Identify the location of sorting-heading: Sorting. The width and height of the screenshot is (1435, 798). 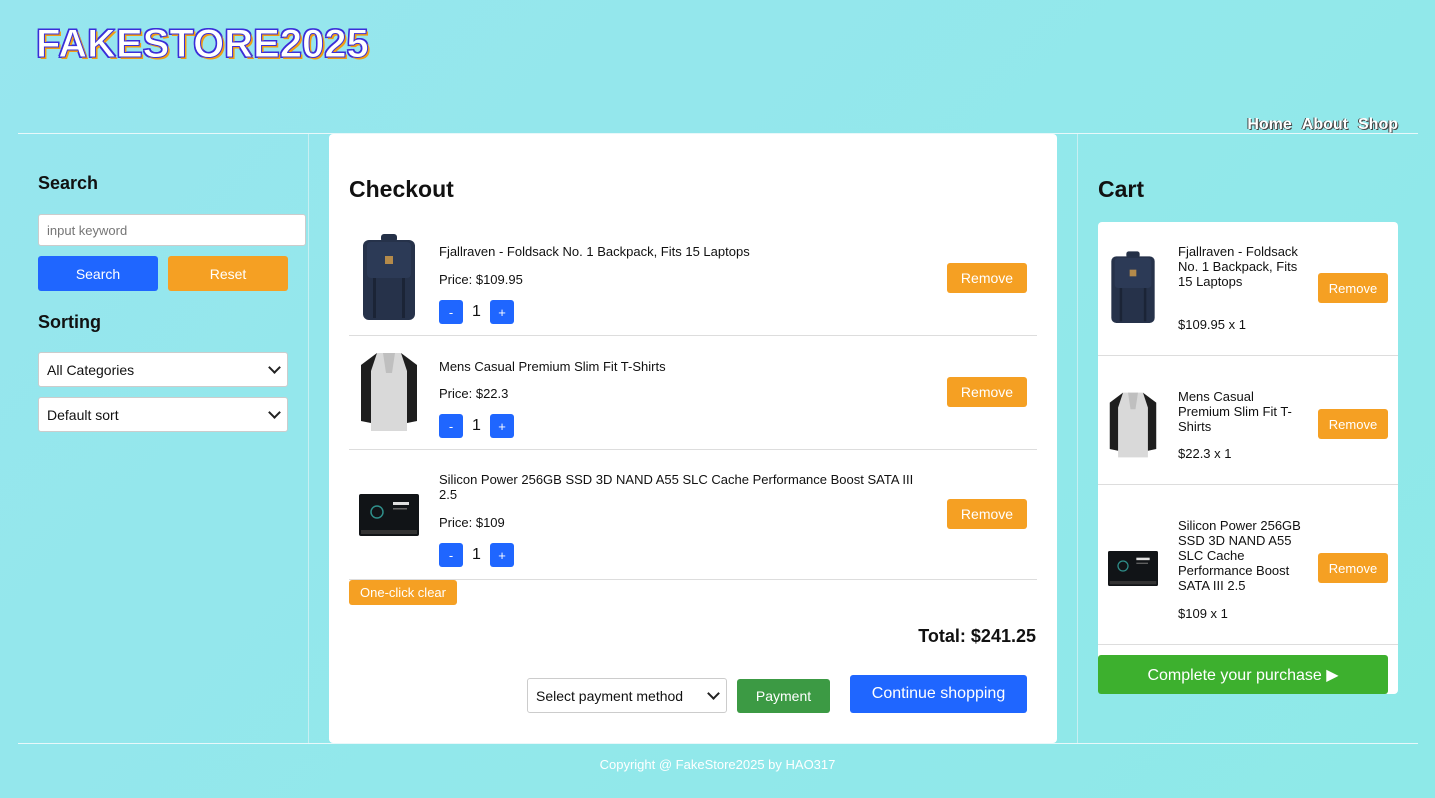
(69, 322).